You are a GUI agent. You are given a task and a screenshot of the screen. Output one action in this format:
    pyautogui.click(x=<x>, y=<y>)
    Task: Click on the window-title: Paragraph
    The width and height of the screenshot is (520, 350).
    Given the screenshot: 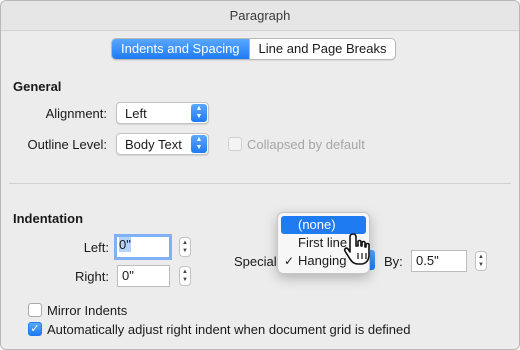 What is the action you would take?
    pyautogui.click(x=260, y=16)
    